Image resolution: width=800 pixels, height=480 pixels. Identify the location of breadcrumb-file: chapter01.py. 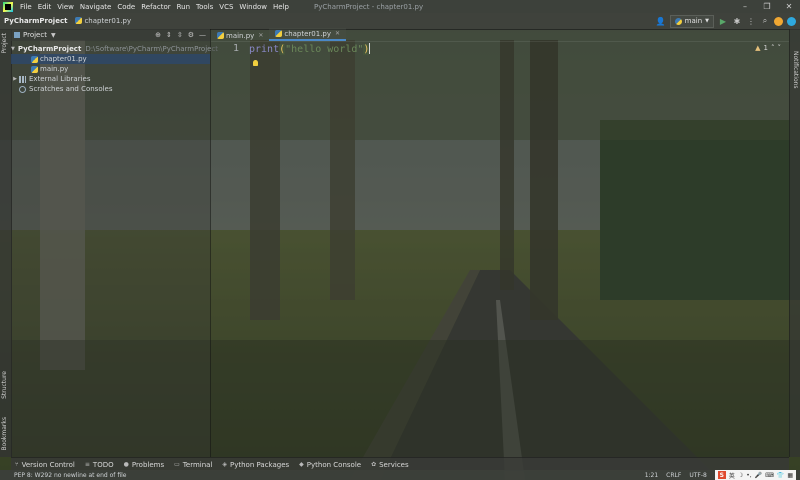
(103, 21).